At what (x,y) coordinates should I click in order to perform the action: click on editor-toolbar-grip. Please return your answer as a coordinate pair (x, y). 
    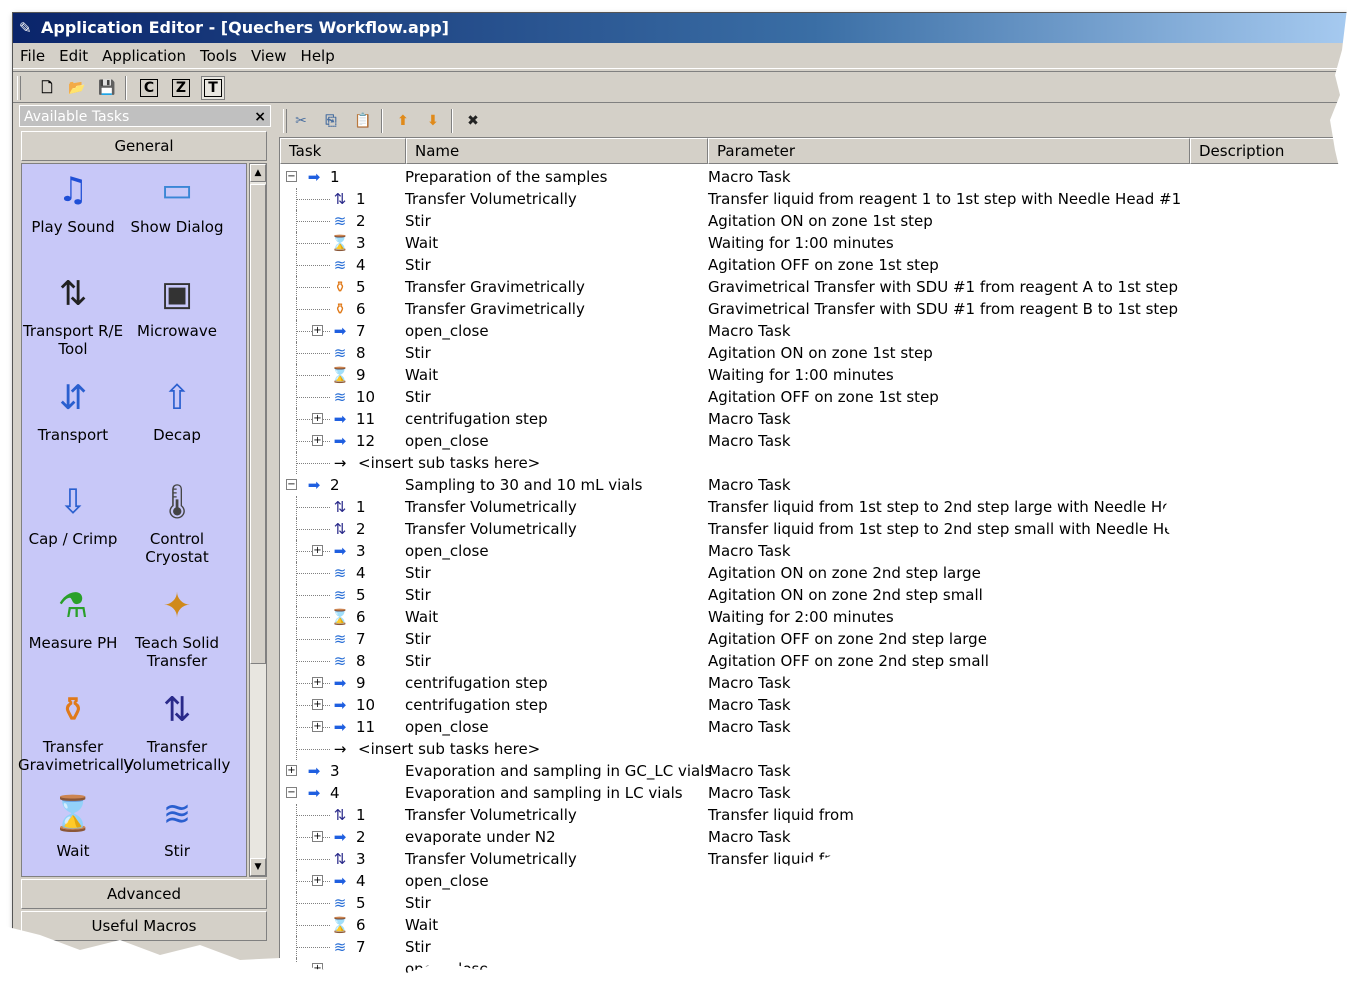
    Looking at the image, I should click on (285, 121).